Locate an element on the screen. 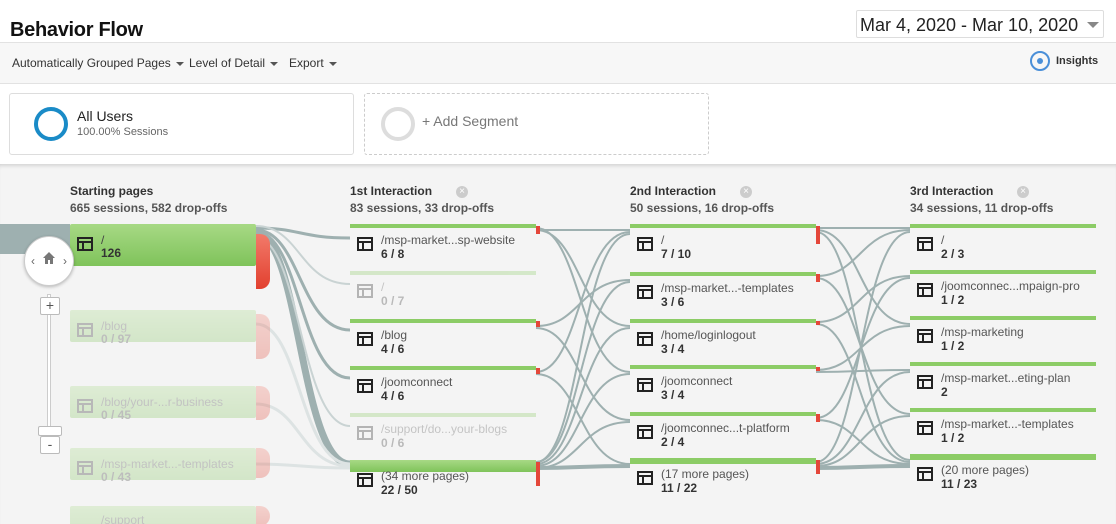 The width and height of the screenshot is (1116, 524). node-count: 1 / 2 is located at coordinates (953, 300).